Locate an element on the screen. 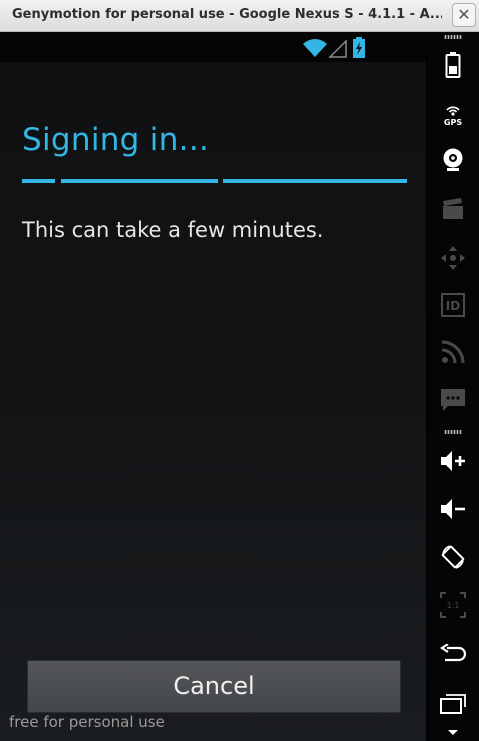  gps-icon: GPS is located at coordinates (453, 116).